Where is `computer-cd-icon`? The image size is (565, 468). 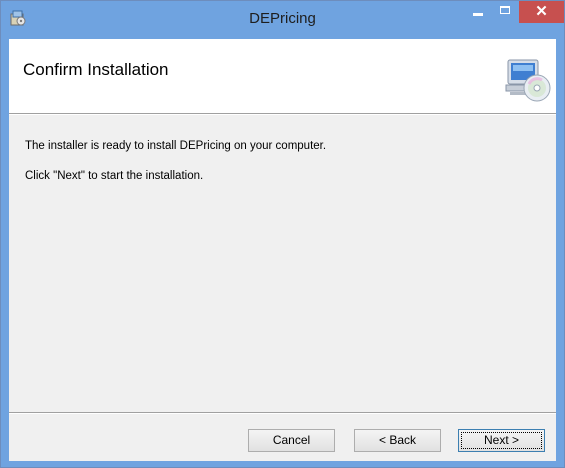
computer-cd-icon is located at coordinates (528, 80).